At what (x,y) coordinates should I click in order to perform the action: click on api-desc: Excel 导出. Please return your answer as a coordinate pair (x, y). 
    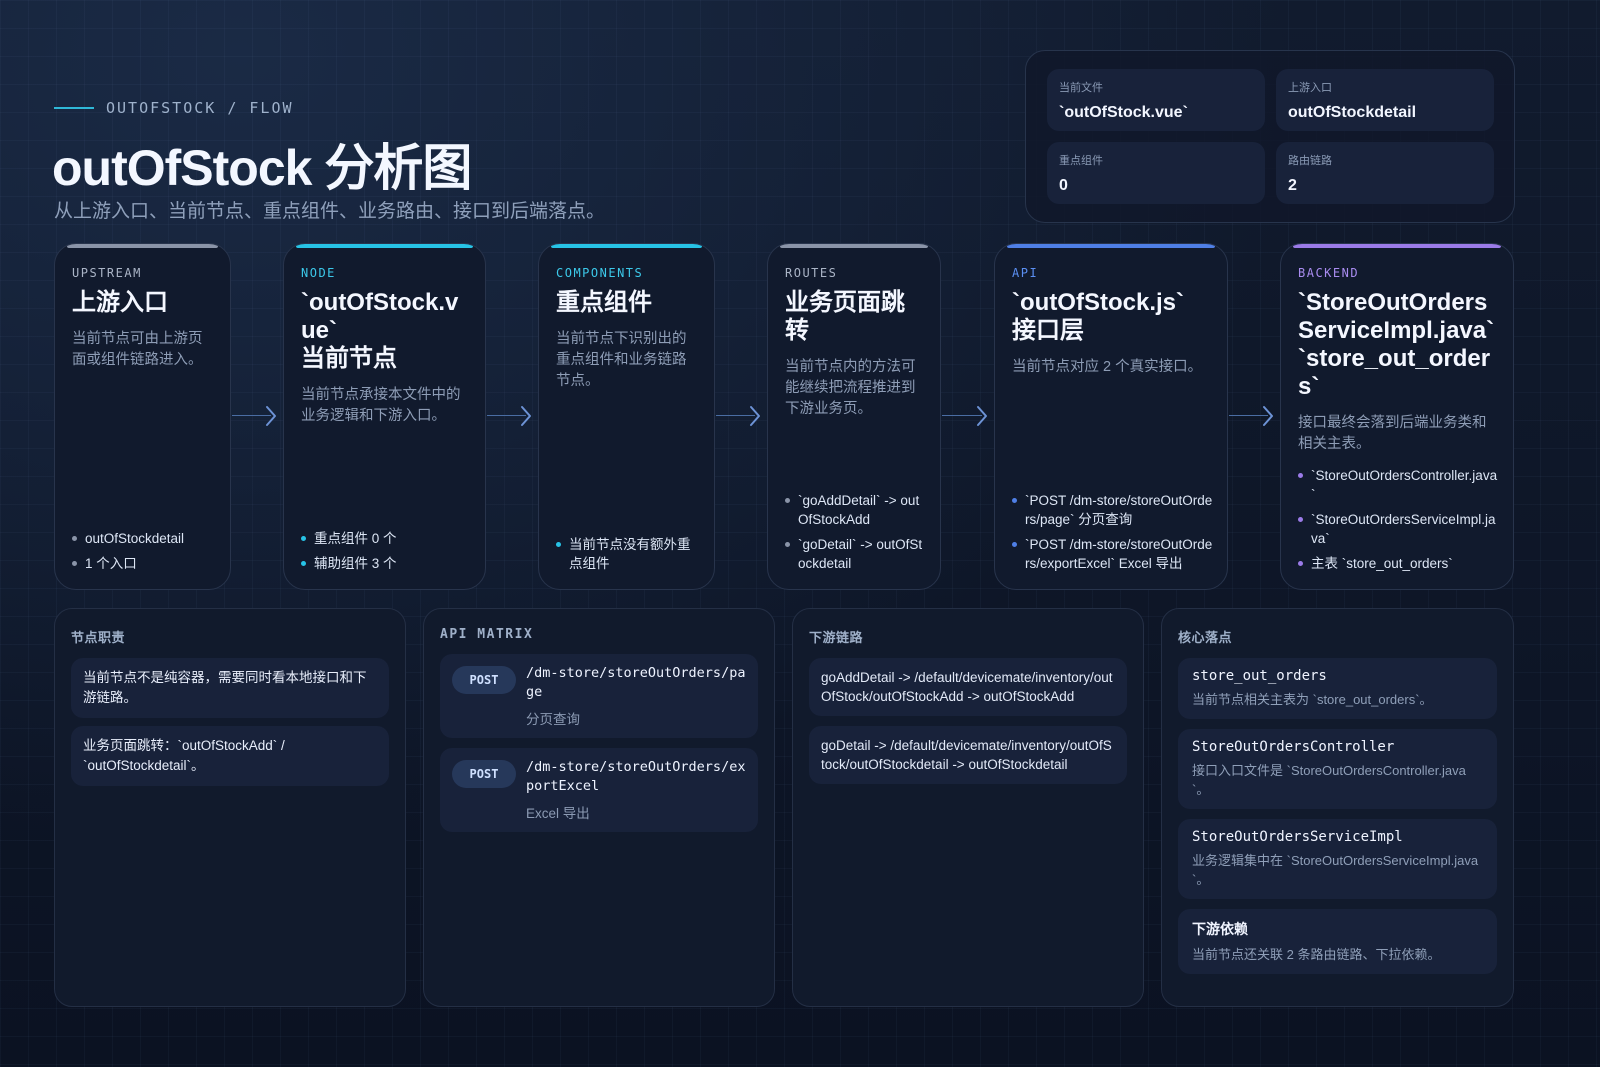
    Looking at the image, I should click on (558, 813).